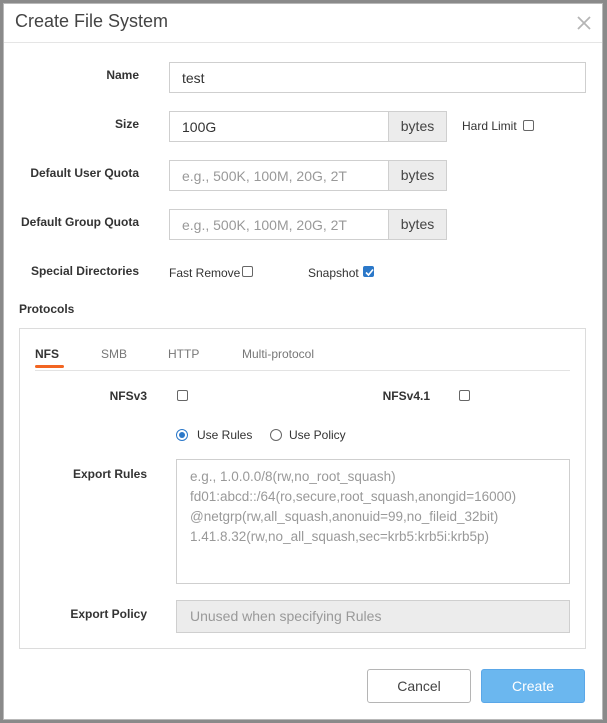 The height and width of the screenshot is (723, 607). What do you see at coordinates (122, 75) in the screenshot?
I see `name-label: Name` at bounding box center [122, 75].